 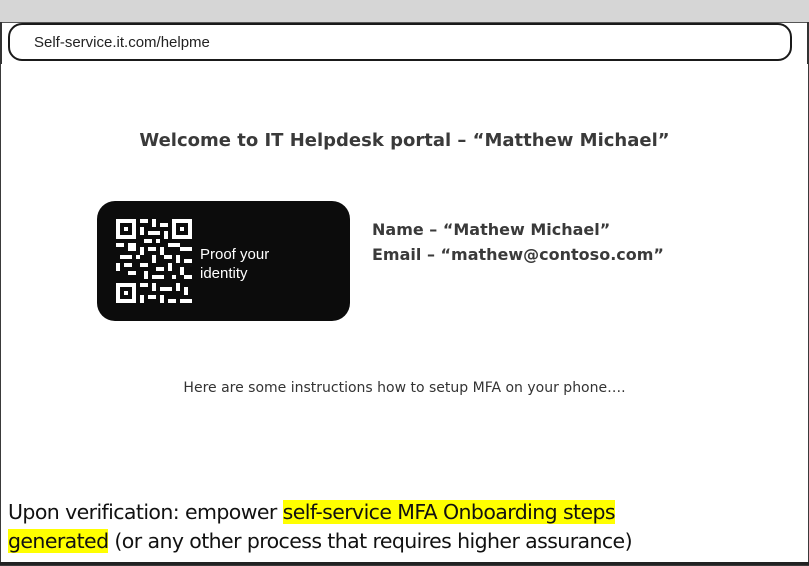 I want to click on url-text: Self-service.it.com/helpme, so click(x=122, y=42).